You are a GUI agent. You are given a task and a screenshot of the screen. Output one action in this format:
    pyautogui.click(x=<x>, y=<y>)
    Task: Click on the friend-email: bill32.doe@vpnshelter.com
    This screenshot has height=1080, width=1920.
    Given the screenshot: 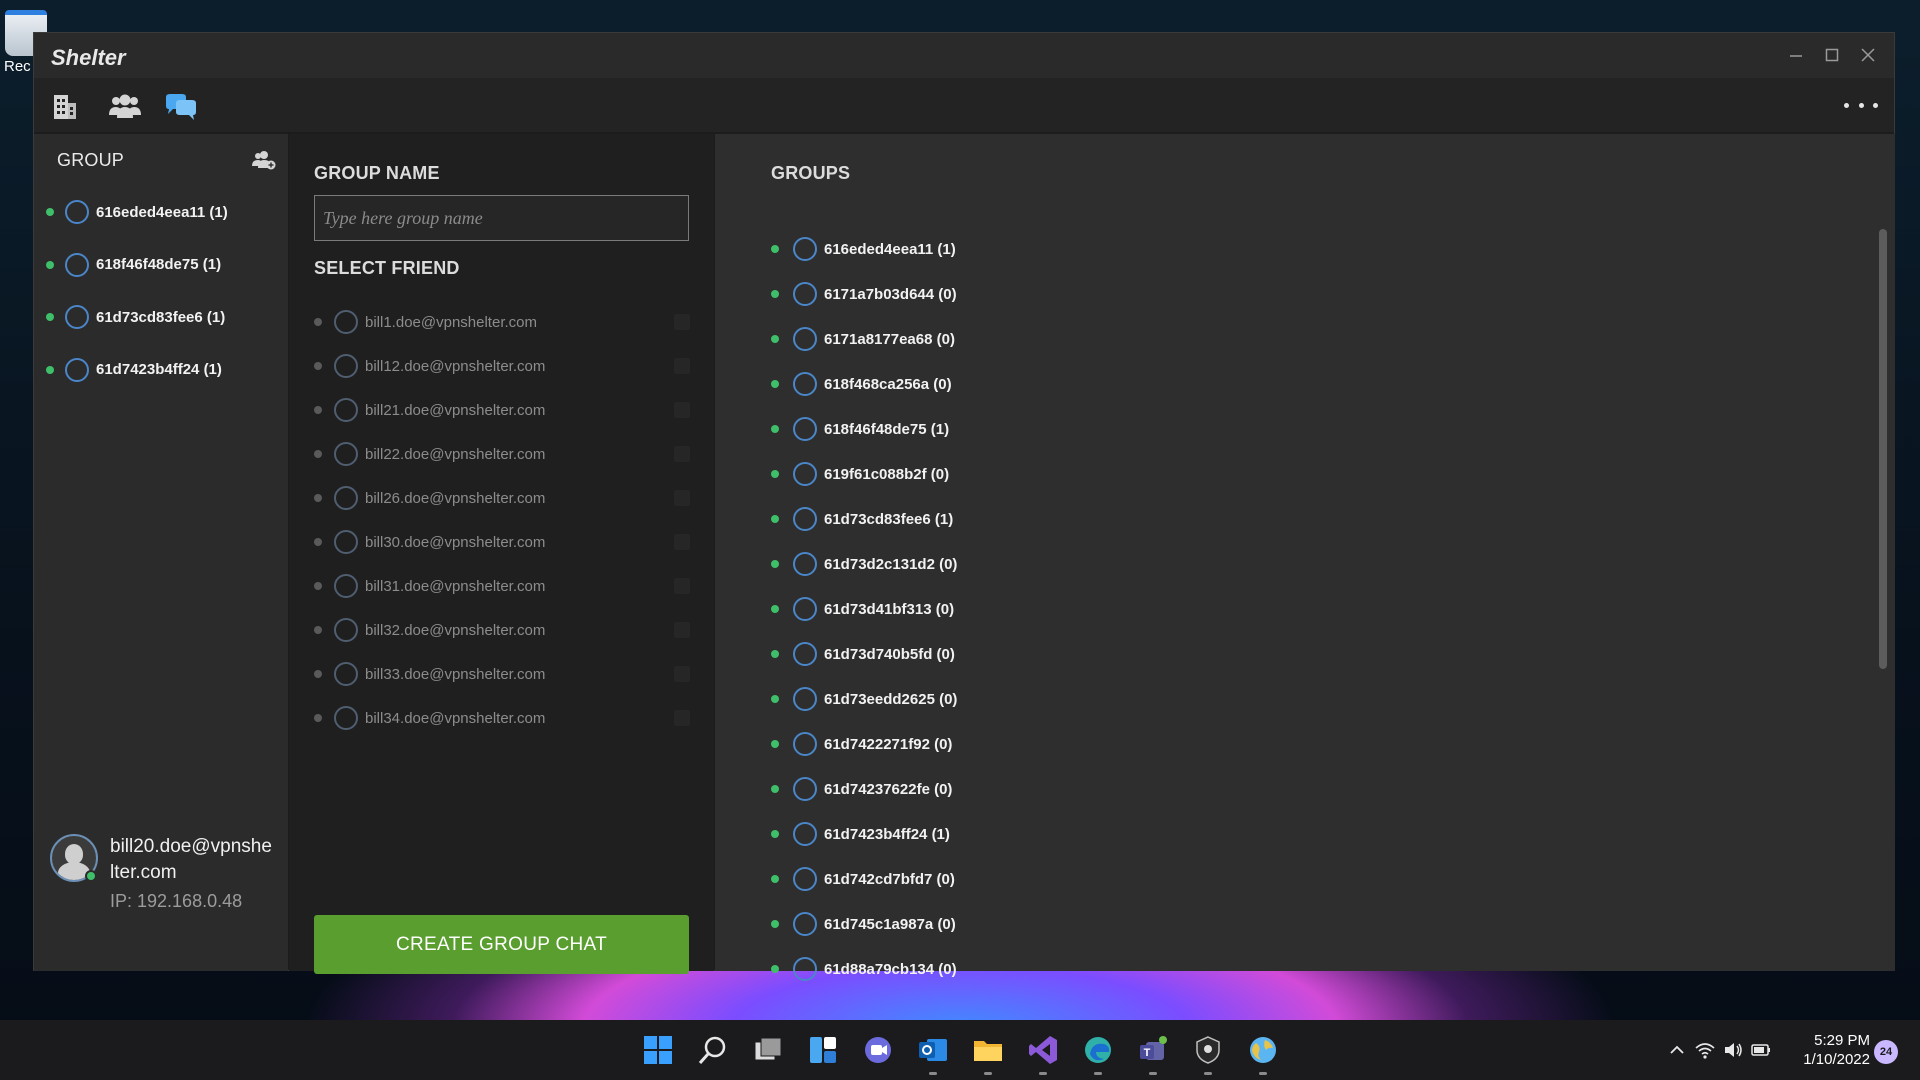 What is the action you would take?
    pyautogui.click(x=455, y=630)
    